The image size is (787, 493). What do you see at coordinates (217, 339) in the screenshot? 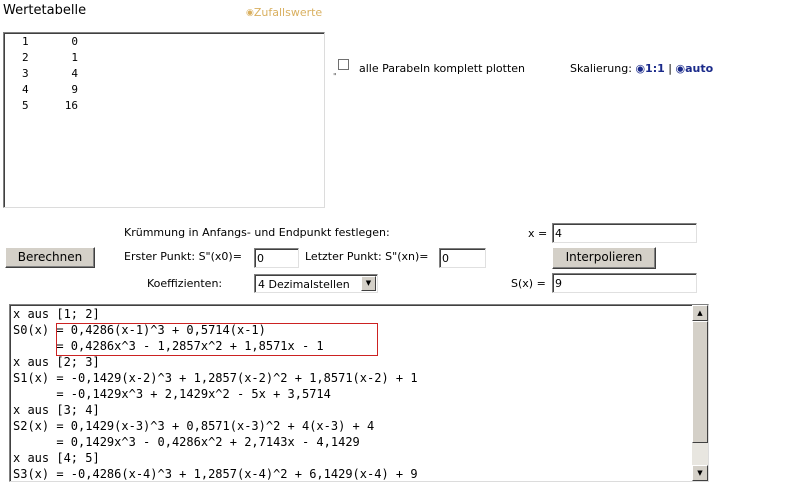
I see `highlight-box` at bounding box center [217, 339].